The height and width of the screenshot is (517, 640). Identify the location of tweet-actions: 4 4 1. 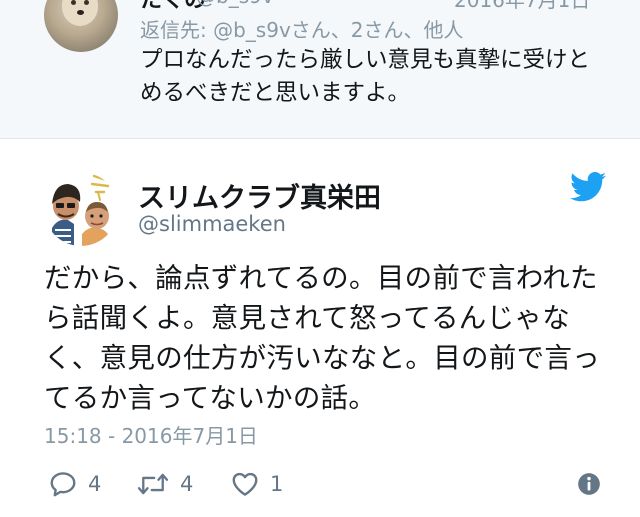
(324, 484).